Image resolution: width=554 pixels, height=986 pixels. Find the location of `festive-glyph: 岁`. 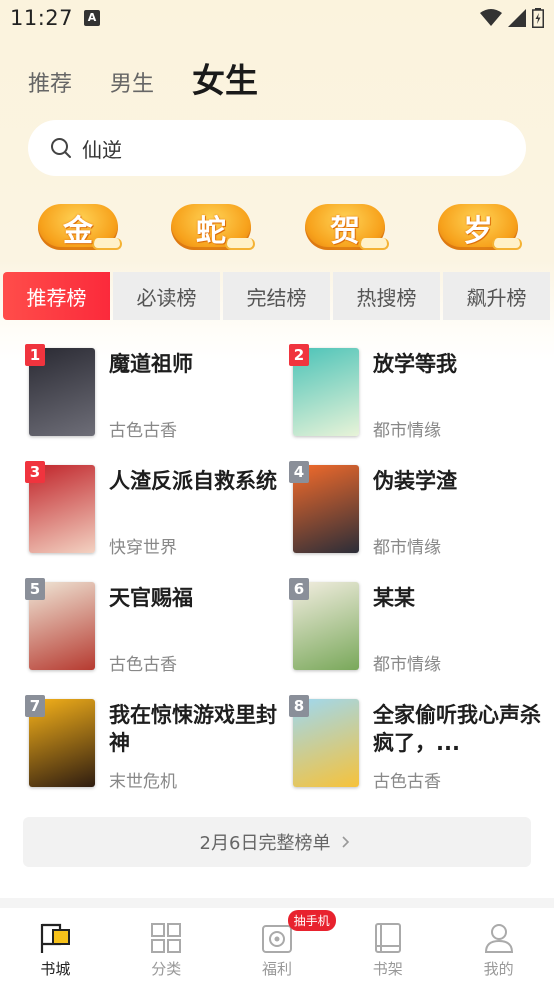

festive-glyph: 岁 is located at coordinates (478, 231).